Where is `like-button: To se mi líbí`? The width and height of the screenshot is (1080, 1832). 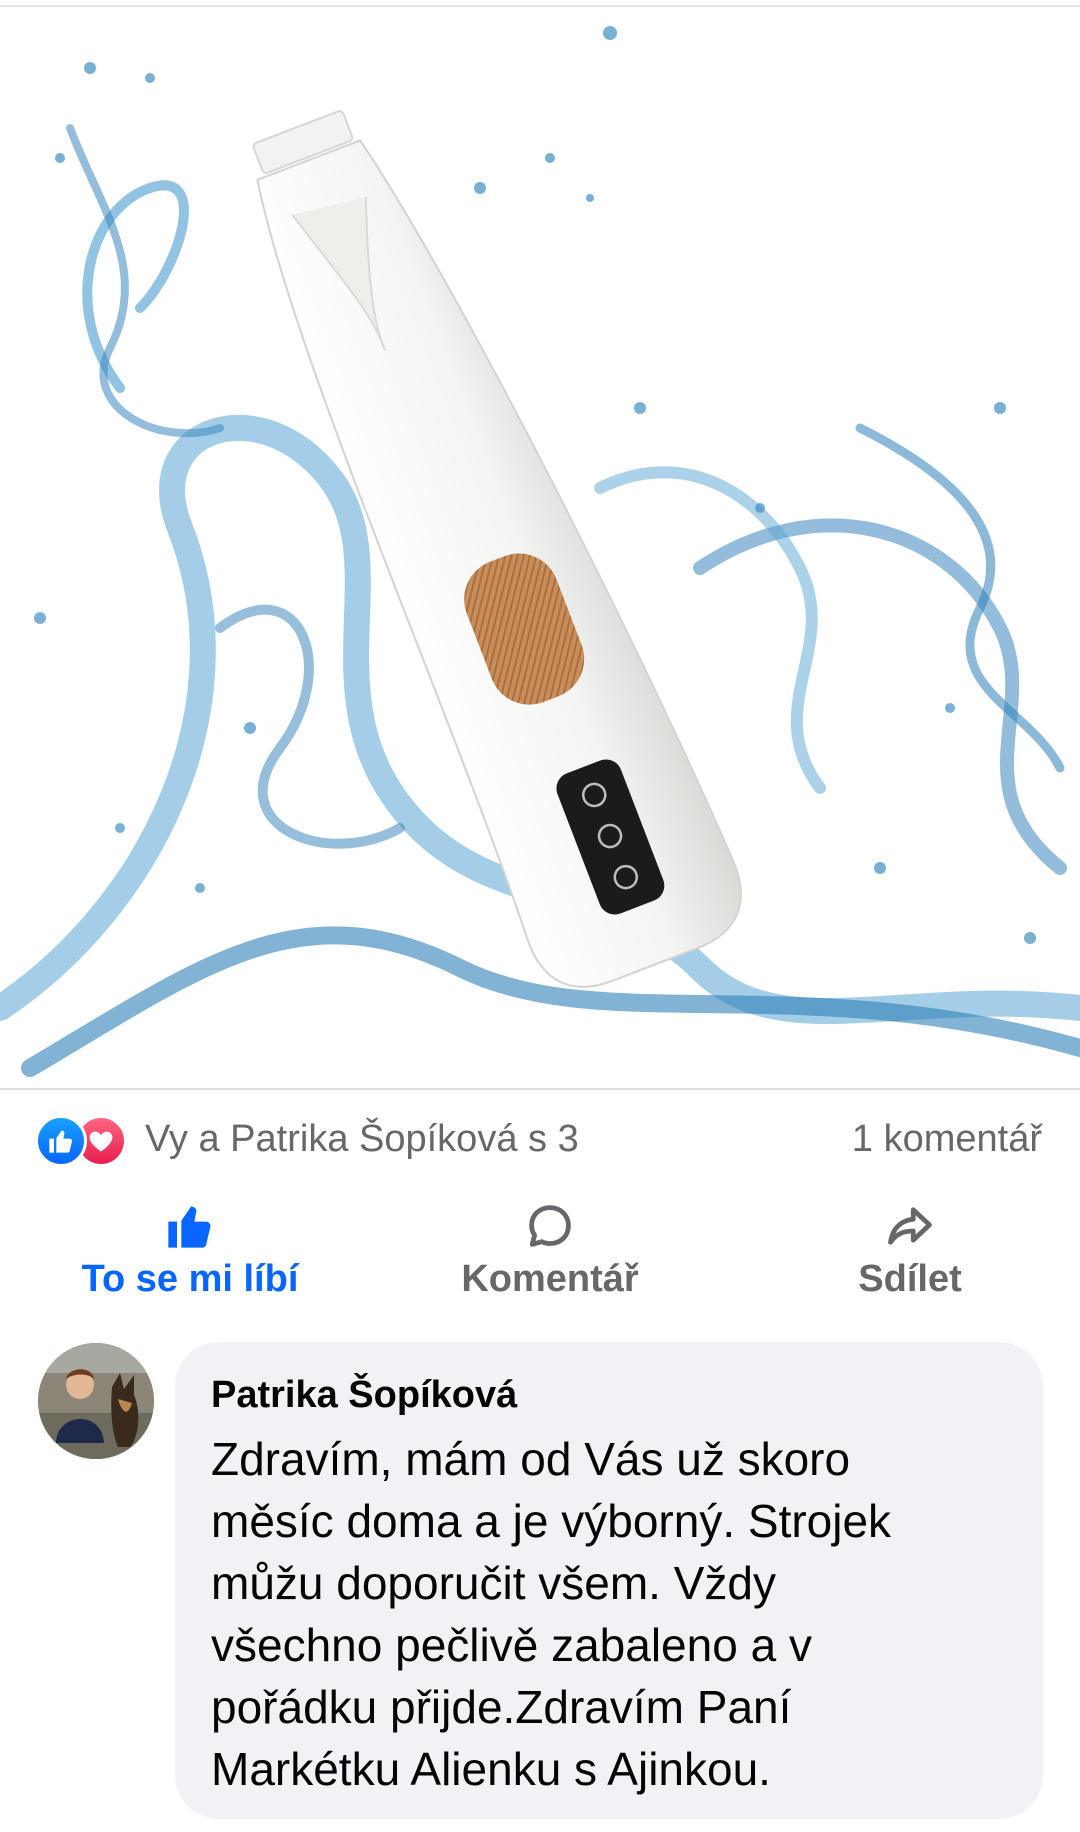
like-button: To se mi líbí is located at coordinates (190, 1255).